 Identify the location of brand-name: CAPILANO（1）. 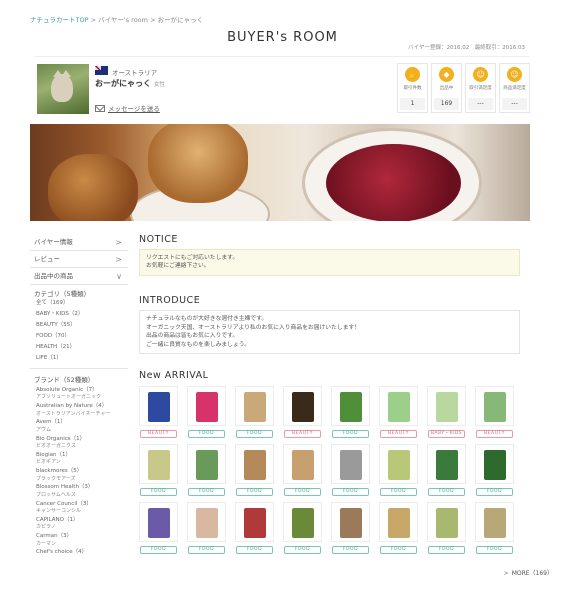
(57, 519).